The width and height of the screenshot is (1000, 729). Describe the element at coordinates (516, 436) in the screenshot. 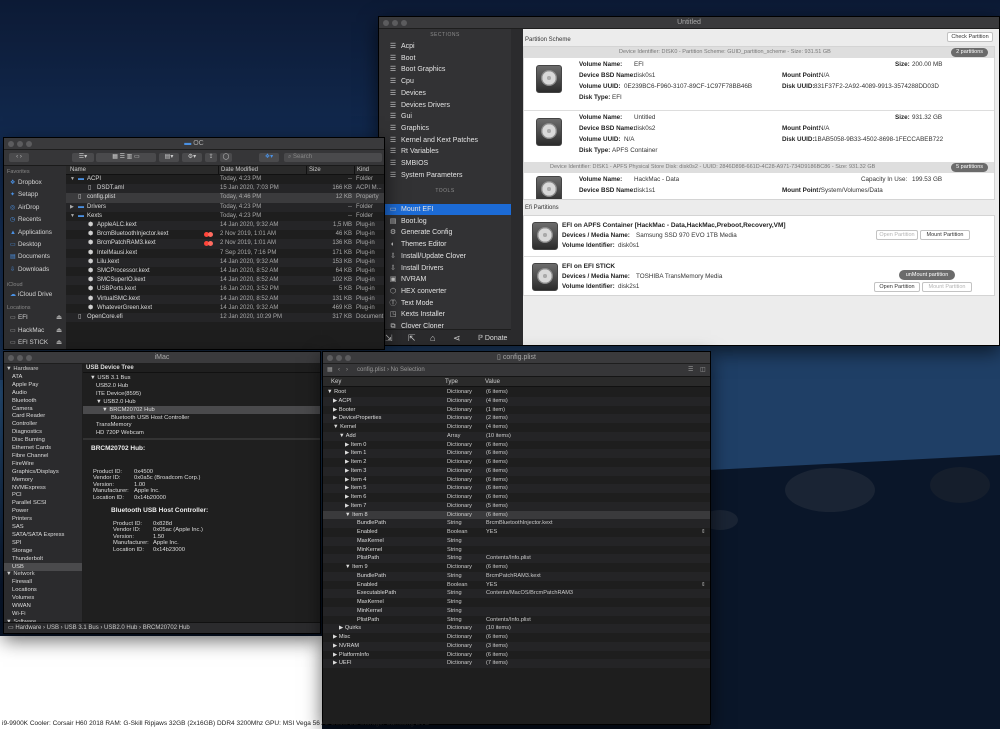

I see `plist-row: ▼ Add Array (10 items)` at that location.